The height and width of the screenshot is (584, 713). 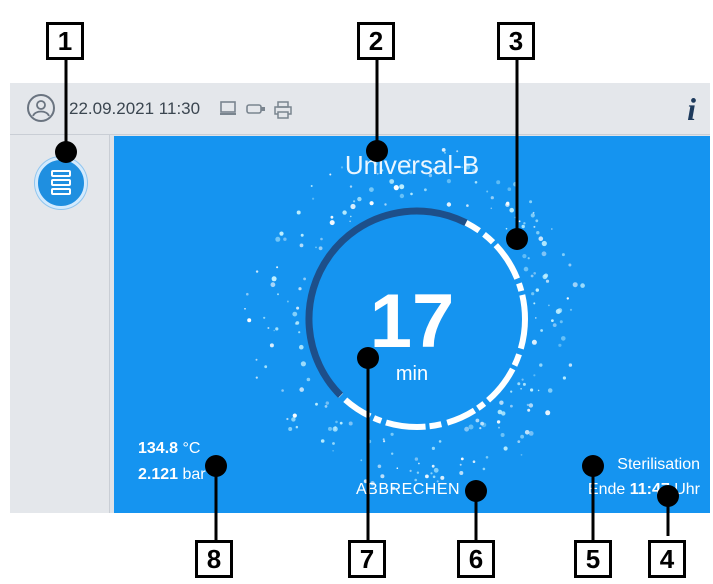 I want to click on callout-4: 4, so click(x=667, y=559).